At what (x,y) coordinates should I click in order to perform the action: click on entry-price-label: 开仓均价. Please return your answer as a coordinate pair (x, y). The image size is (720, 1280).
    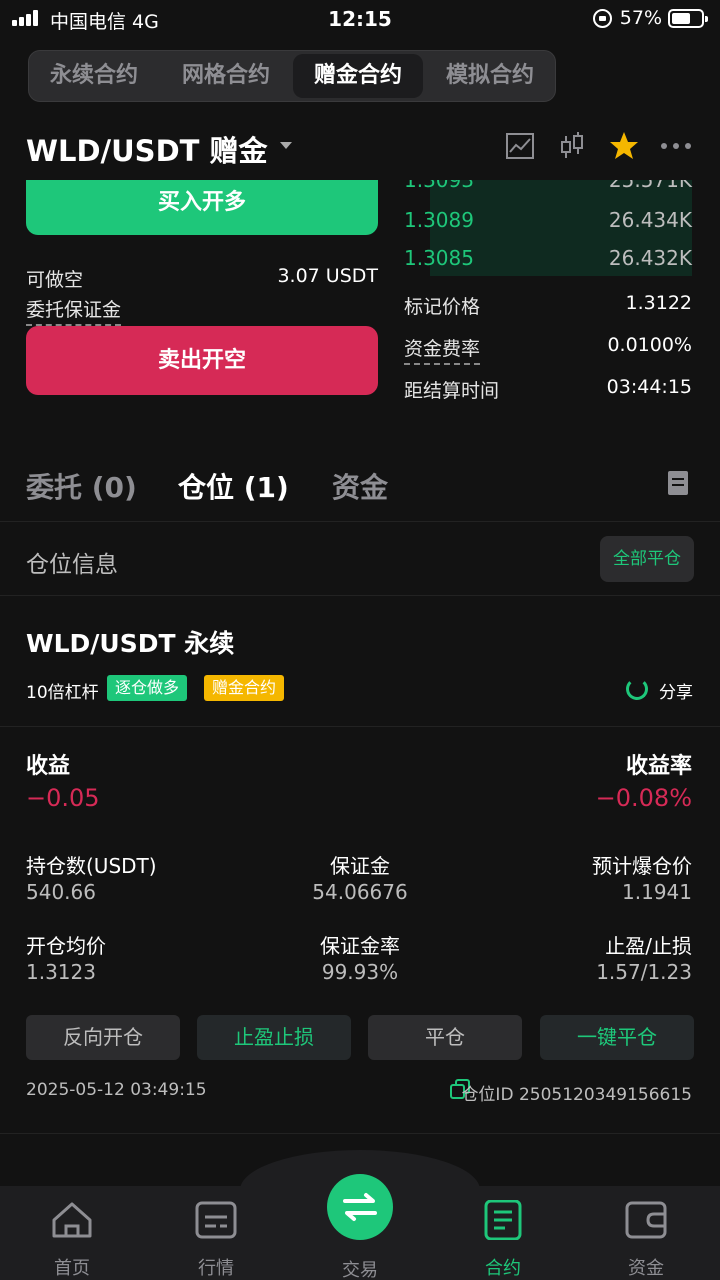
    Looking at the image, I should click on (66, 946).